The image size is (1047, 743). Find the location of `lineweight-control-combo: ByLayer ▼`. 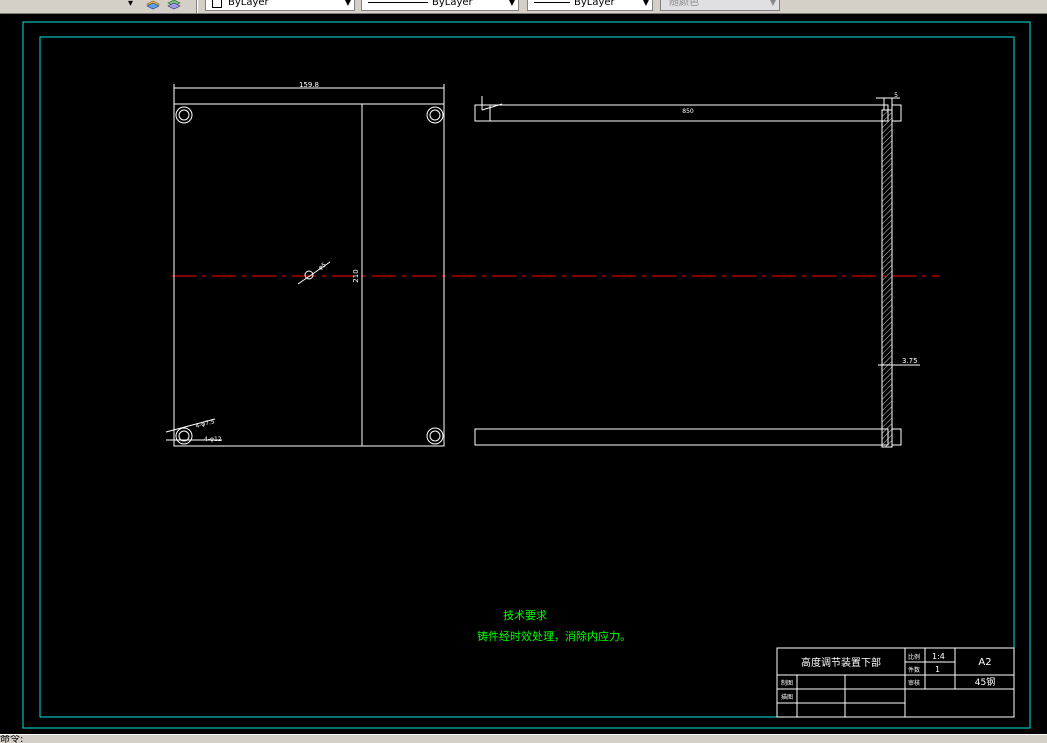

lineweight-control-combo: ByLayer ▼ is located at coordinates (590, 5).